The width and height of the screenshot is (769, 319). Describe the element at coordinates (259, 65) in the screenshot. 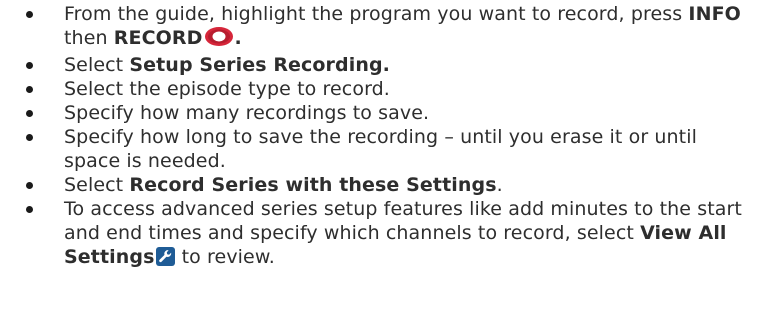

I see `setup-series-recording-label: Setup Series Recording.` at that location.